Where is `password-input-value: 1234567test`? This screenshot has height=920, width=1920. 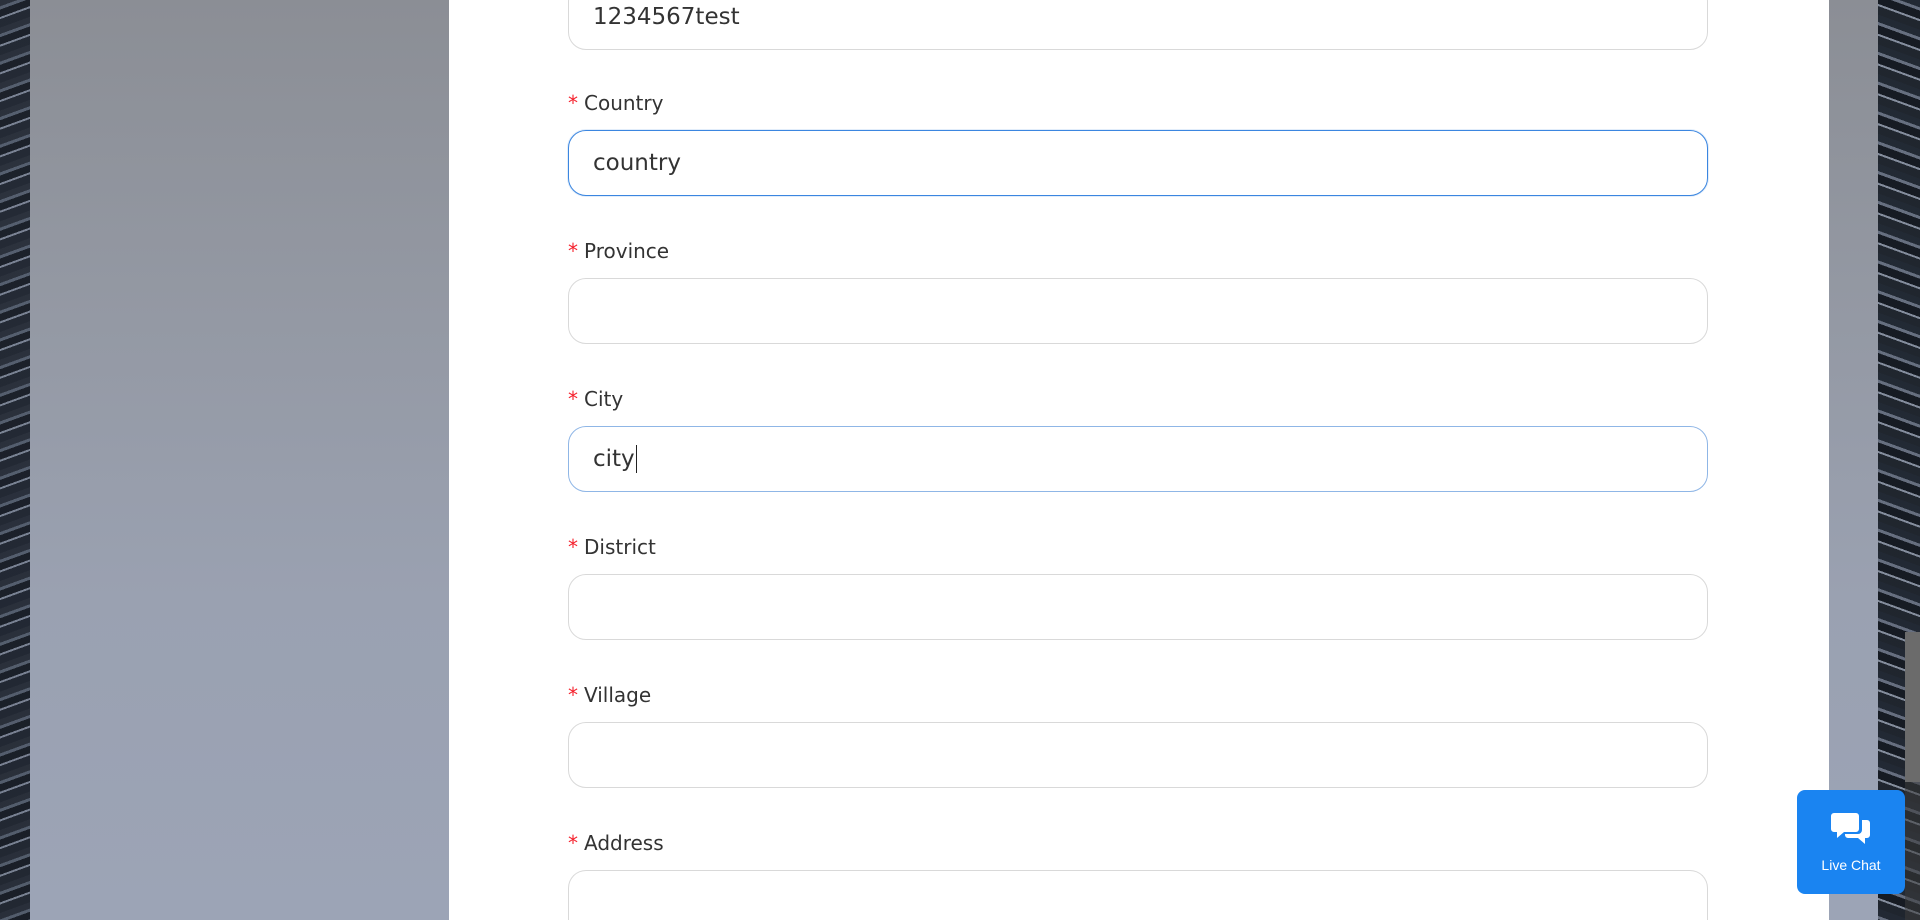 password-input-value: 1234567test is located at coordinates (666, 17).